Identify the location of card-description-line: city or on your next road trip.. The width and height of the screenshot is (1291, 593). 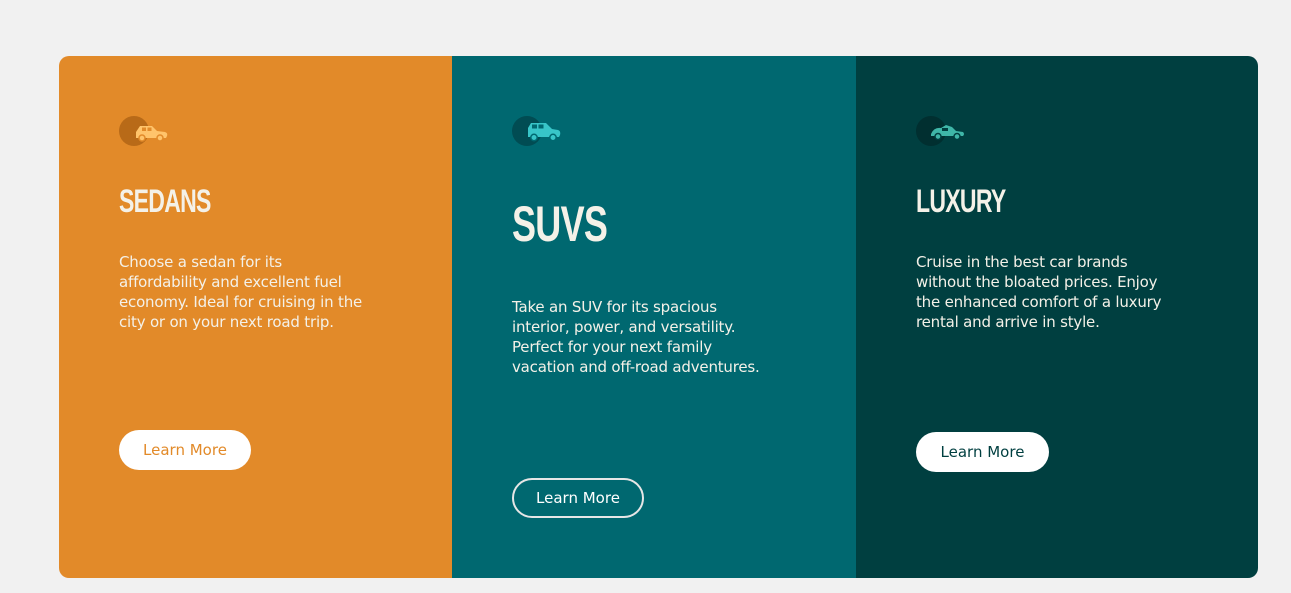
(226, 322).